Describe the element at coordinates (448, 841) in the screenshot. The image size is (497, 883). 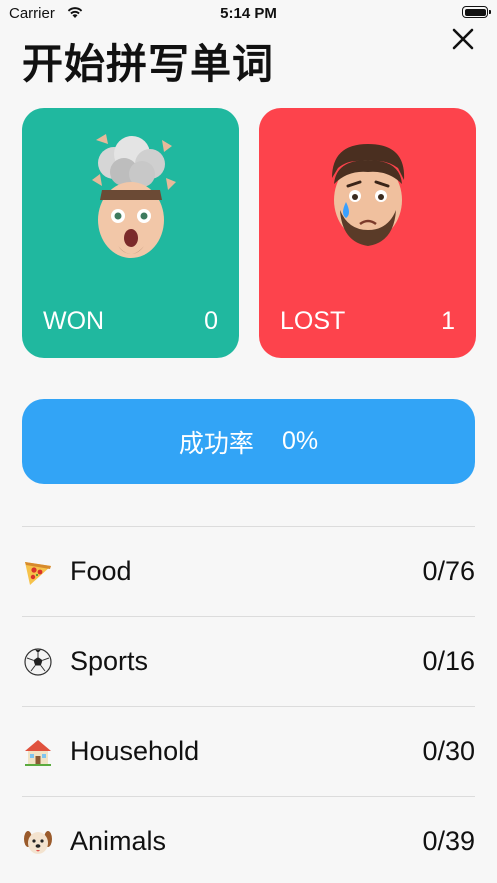
I see `category-count: 0/39` at that location.